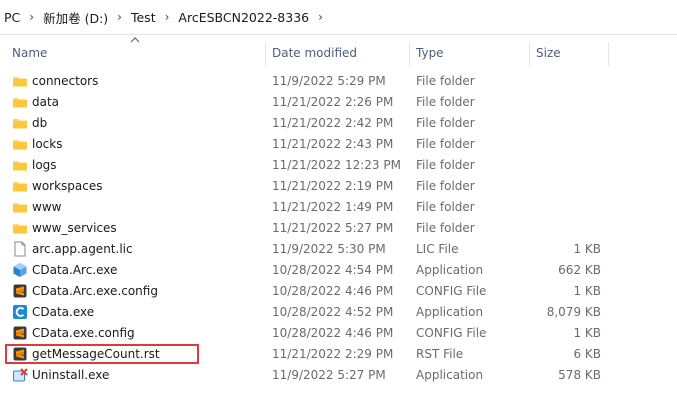 The width and height of the screenshot is (677, 404). What do you see at coordinates (102, 354) in the screenshot?
I see `highlight-box` at bounding box center [102, 354].